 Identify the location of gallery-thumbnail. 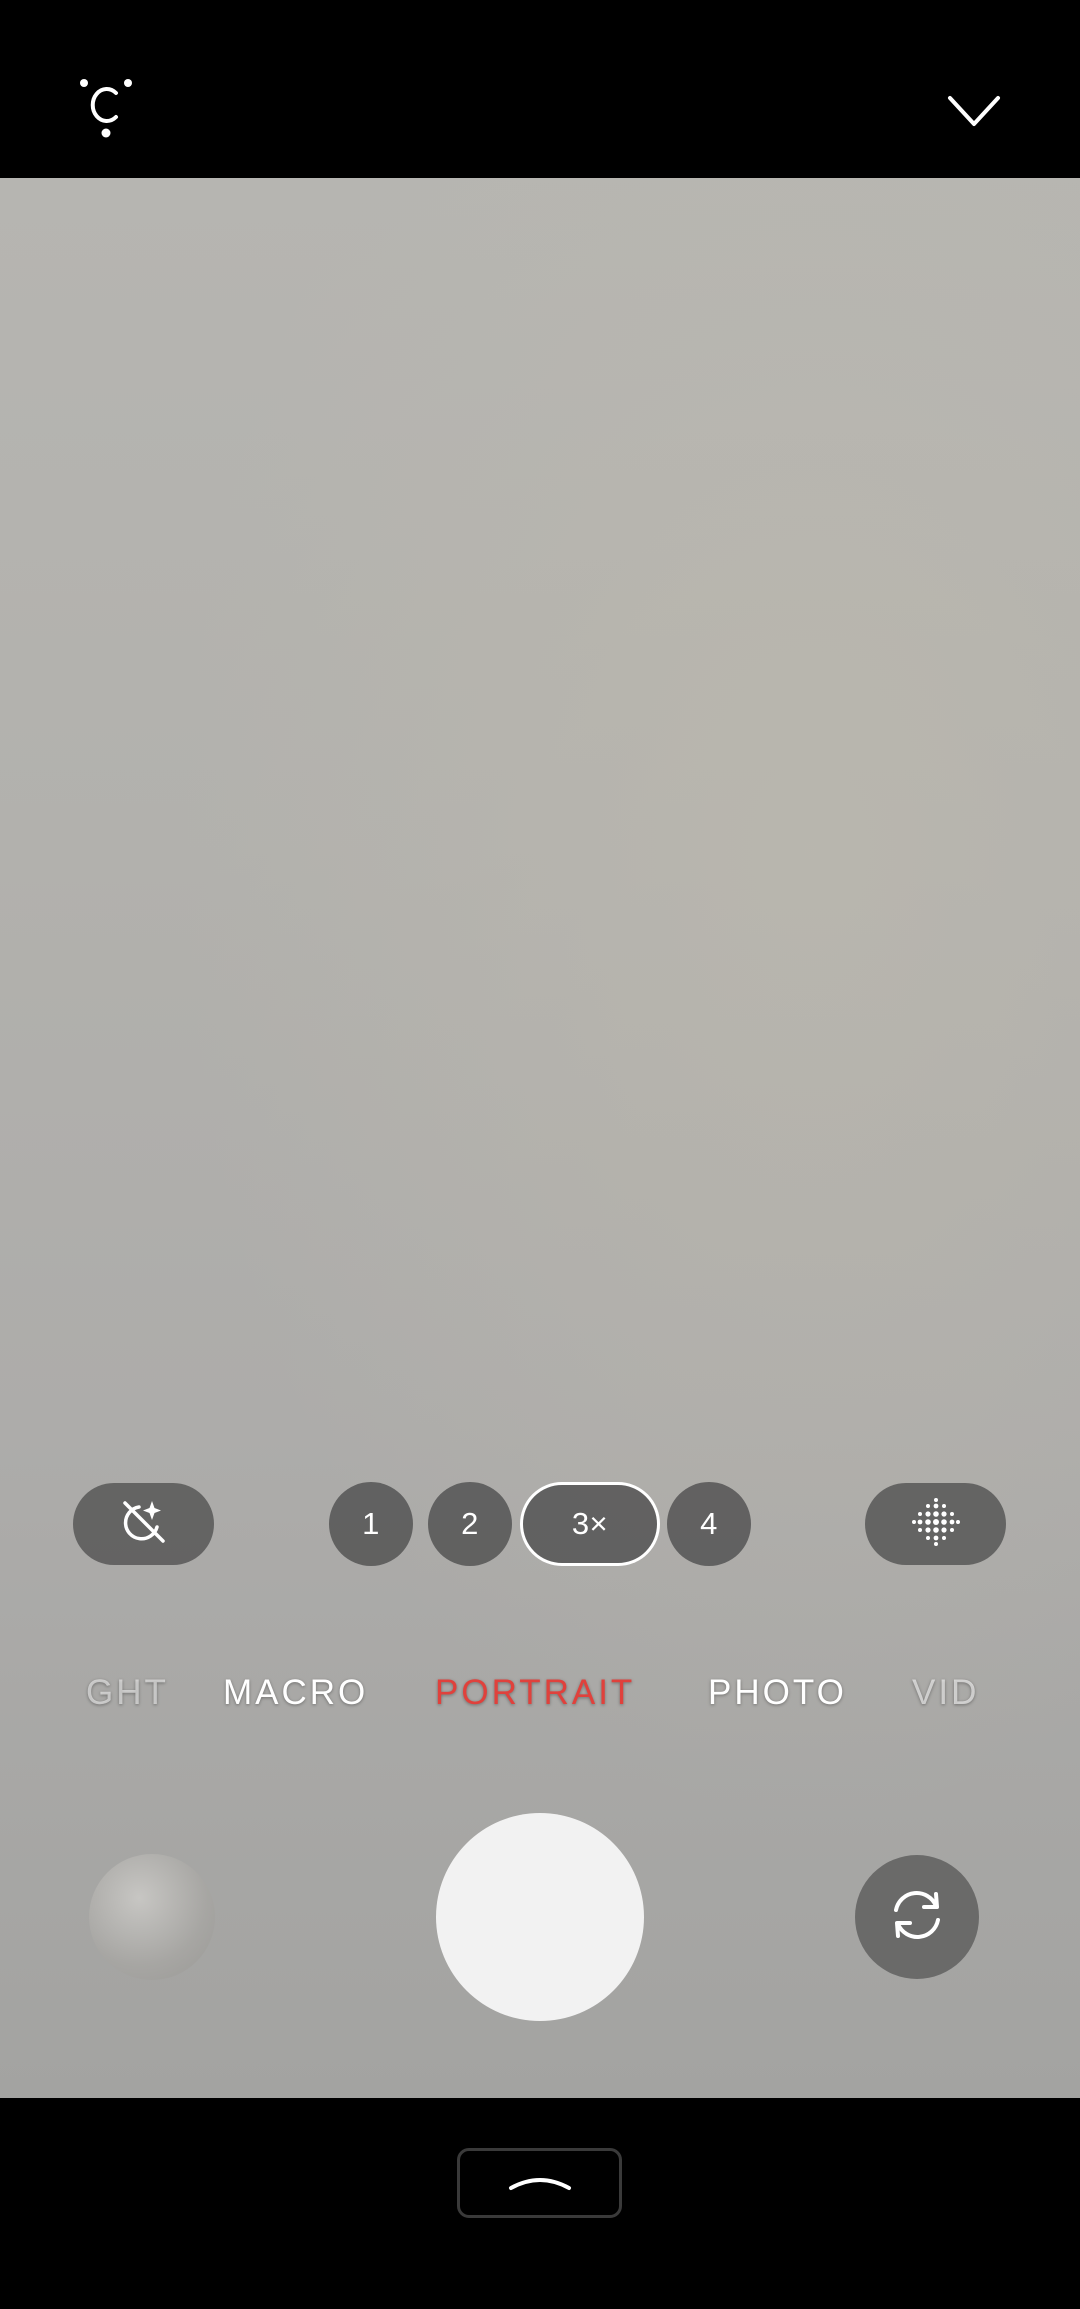
(152, 1917).